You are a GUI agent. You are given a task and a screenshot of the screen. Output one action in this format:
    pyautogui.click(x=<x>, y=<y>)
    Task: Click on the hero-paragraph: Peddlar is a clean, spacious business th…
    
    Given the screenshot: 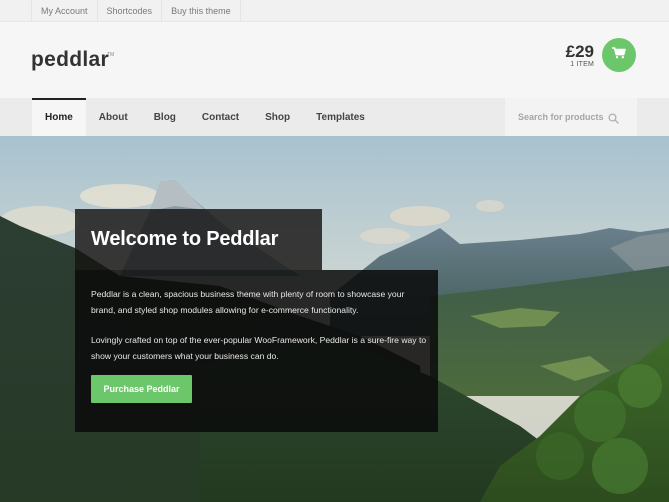 What is the action you would take?
    pyautogui.click(x=248, y=302)
    